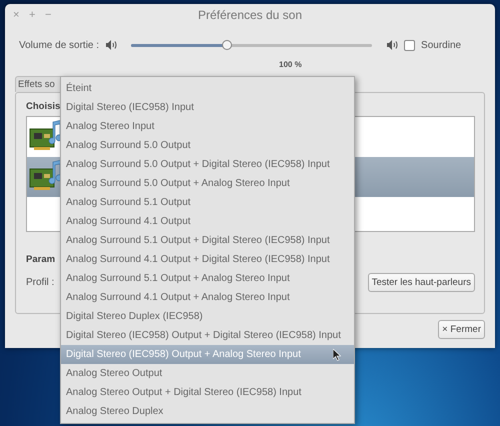 The width and height of the screenshot is (500, 426). Describe the element at coordinates (421, 282) in the screenshot. I see `test-speakers-button: Tester les haut-parleurs` at that location.